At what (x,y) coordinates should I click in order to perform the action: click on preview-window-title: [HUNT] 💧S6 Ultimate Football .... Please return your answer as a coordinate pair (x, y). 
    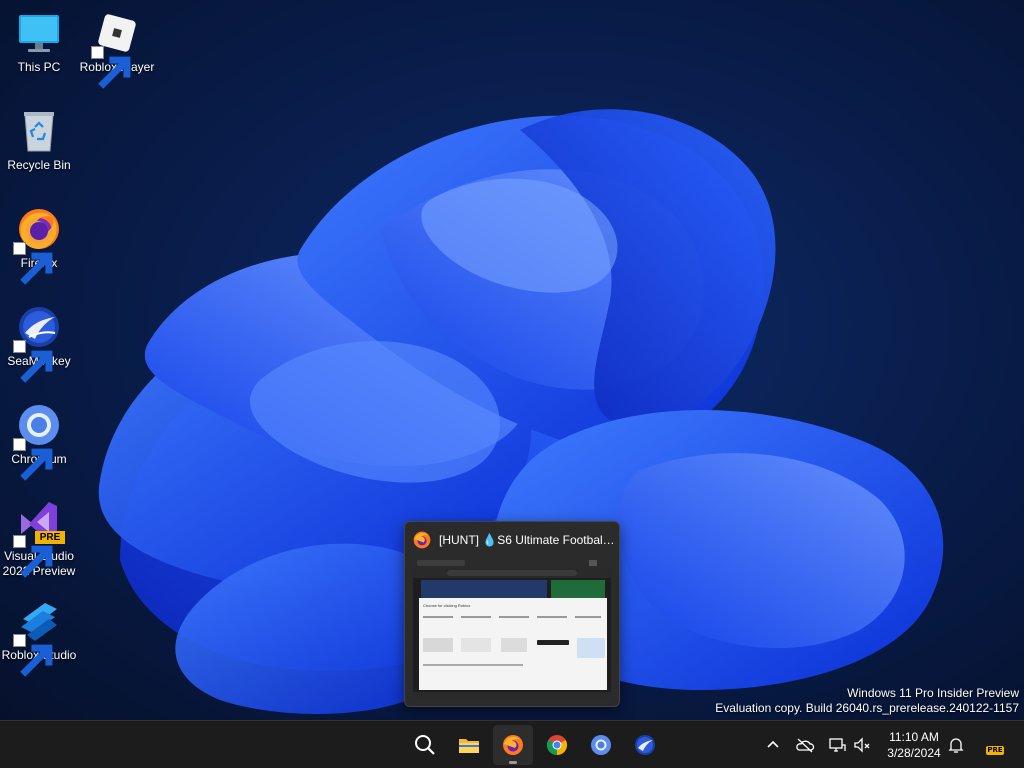
    Looking at the image, I should click on (527, 540).